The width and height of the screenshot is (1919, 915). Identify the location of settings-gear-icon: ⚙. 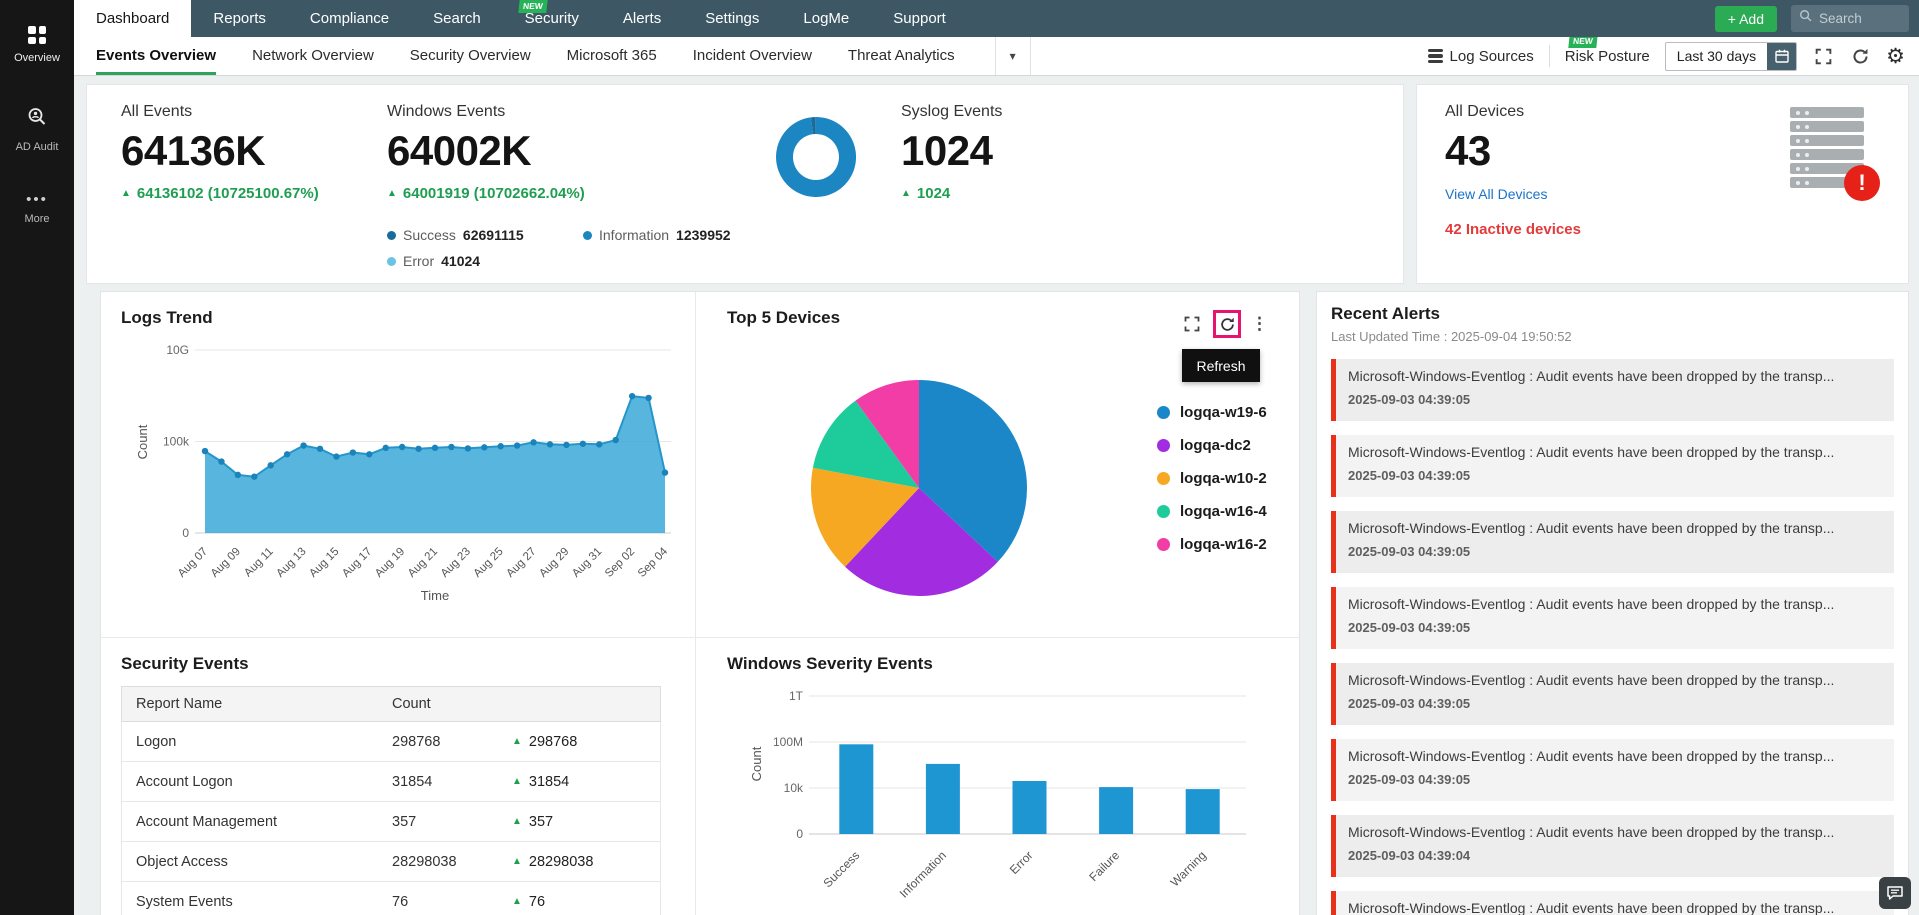
(1895, 56).